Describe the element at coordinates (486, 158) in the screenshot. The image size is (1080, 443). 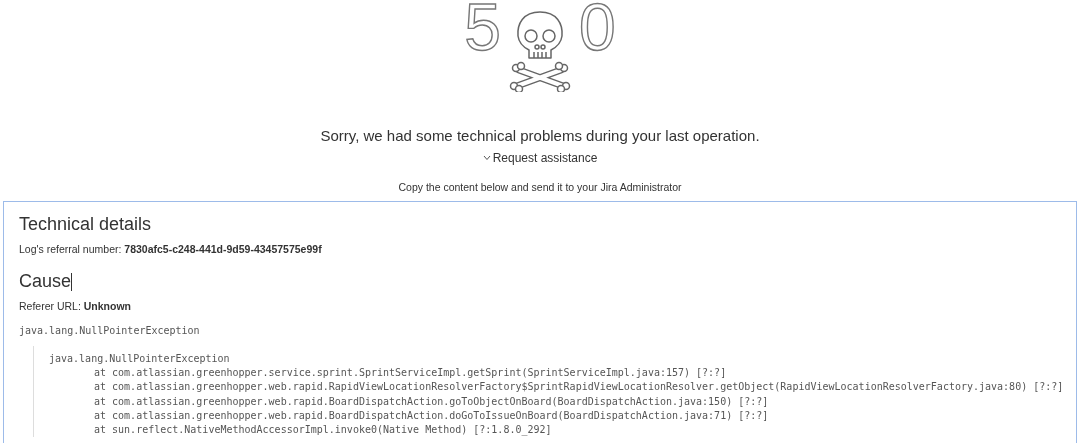
I see `chevron-down-icon` at that location.